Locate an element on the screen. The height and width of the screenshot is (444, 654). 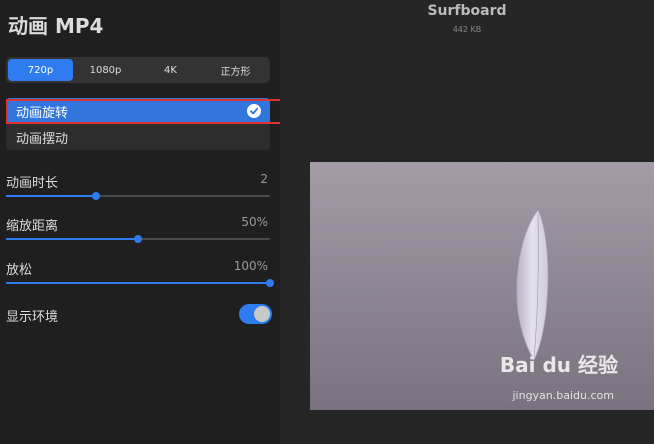
ease-slider-track is located at coordinates (140, 283).